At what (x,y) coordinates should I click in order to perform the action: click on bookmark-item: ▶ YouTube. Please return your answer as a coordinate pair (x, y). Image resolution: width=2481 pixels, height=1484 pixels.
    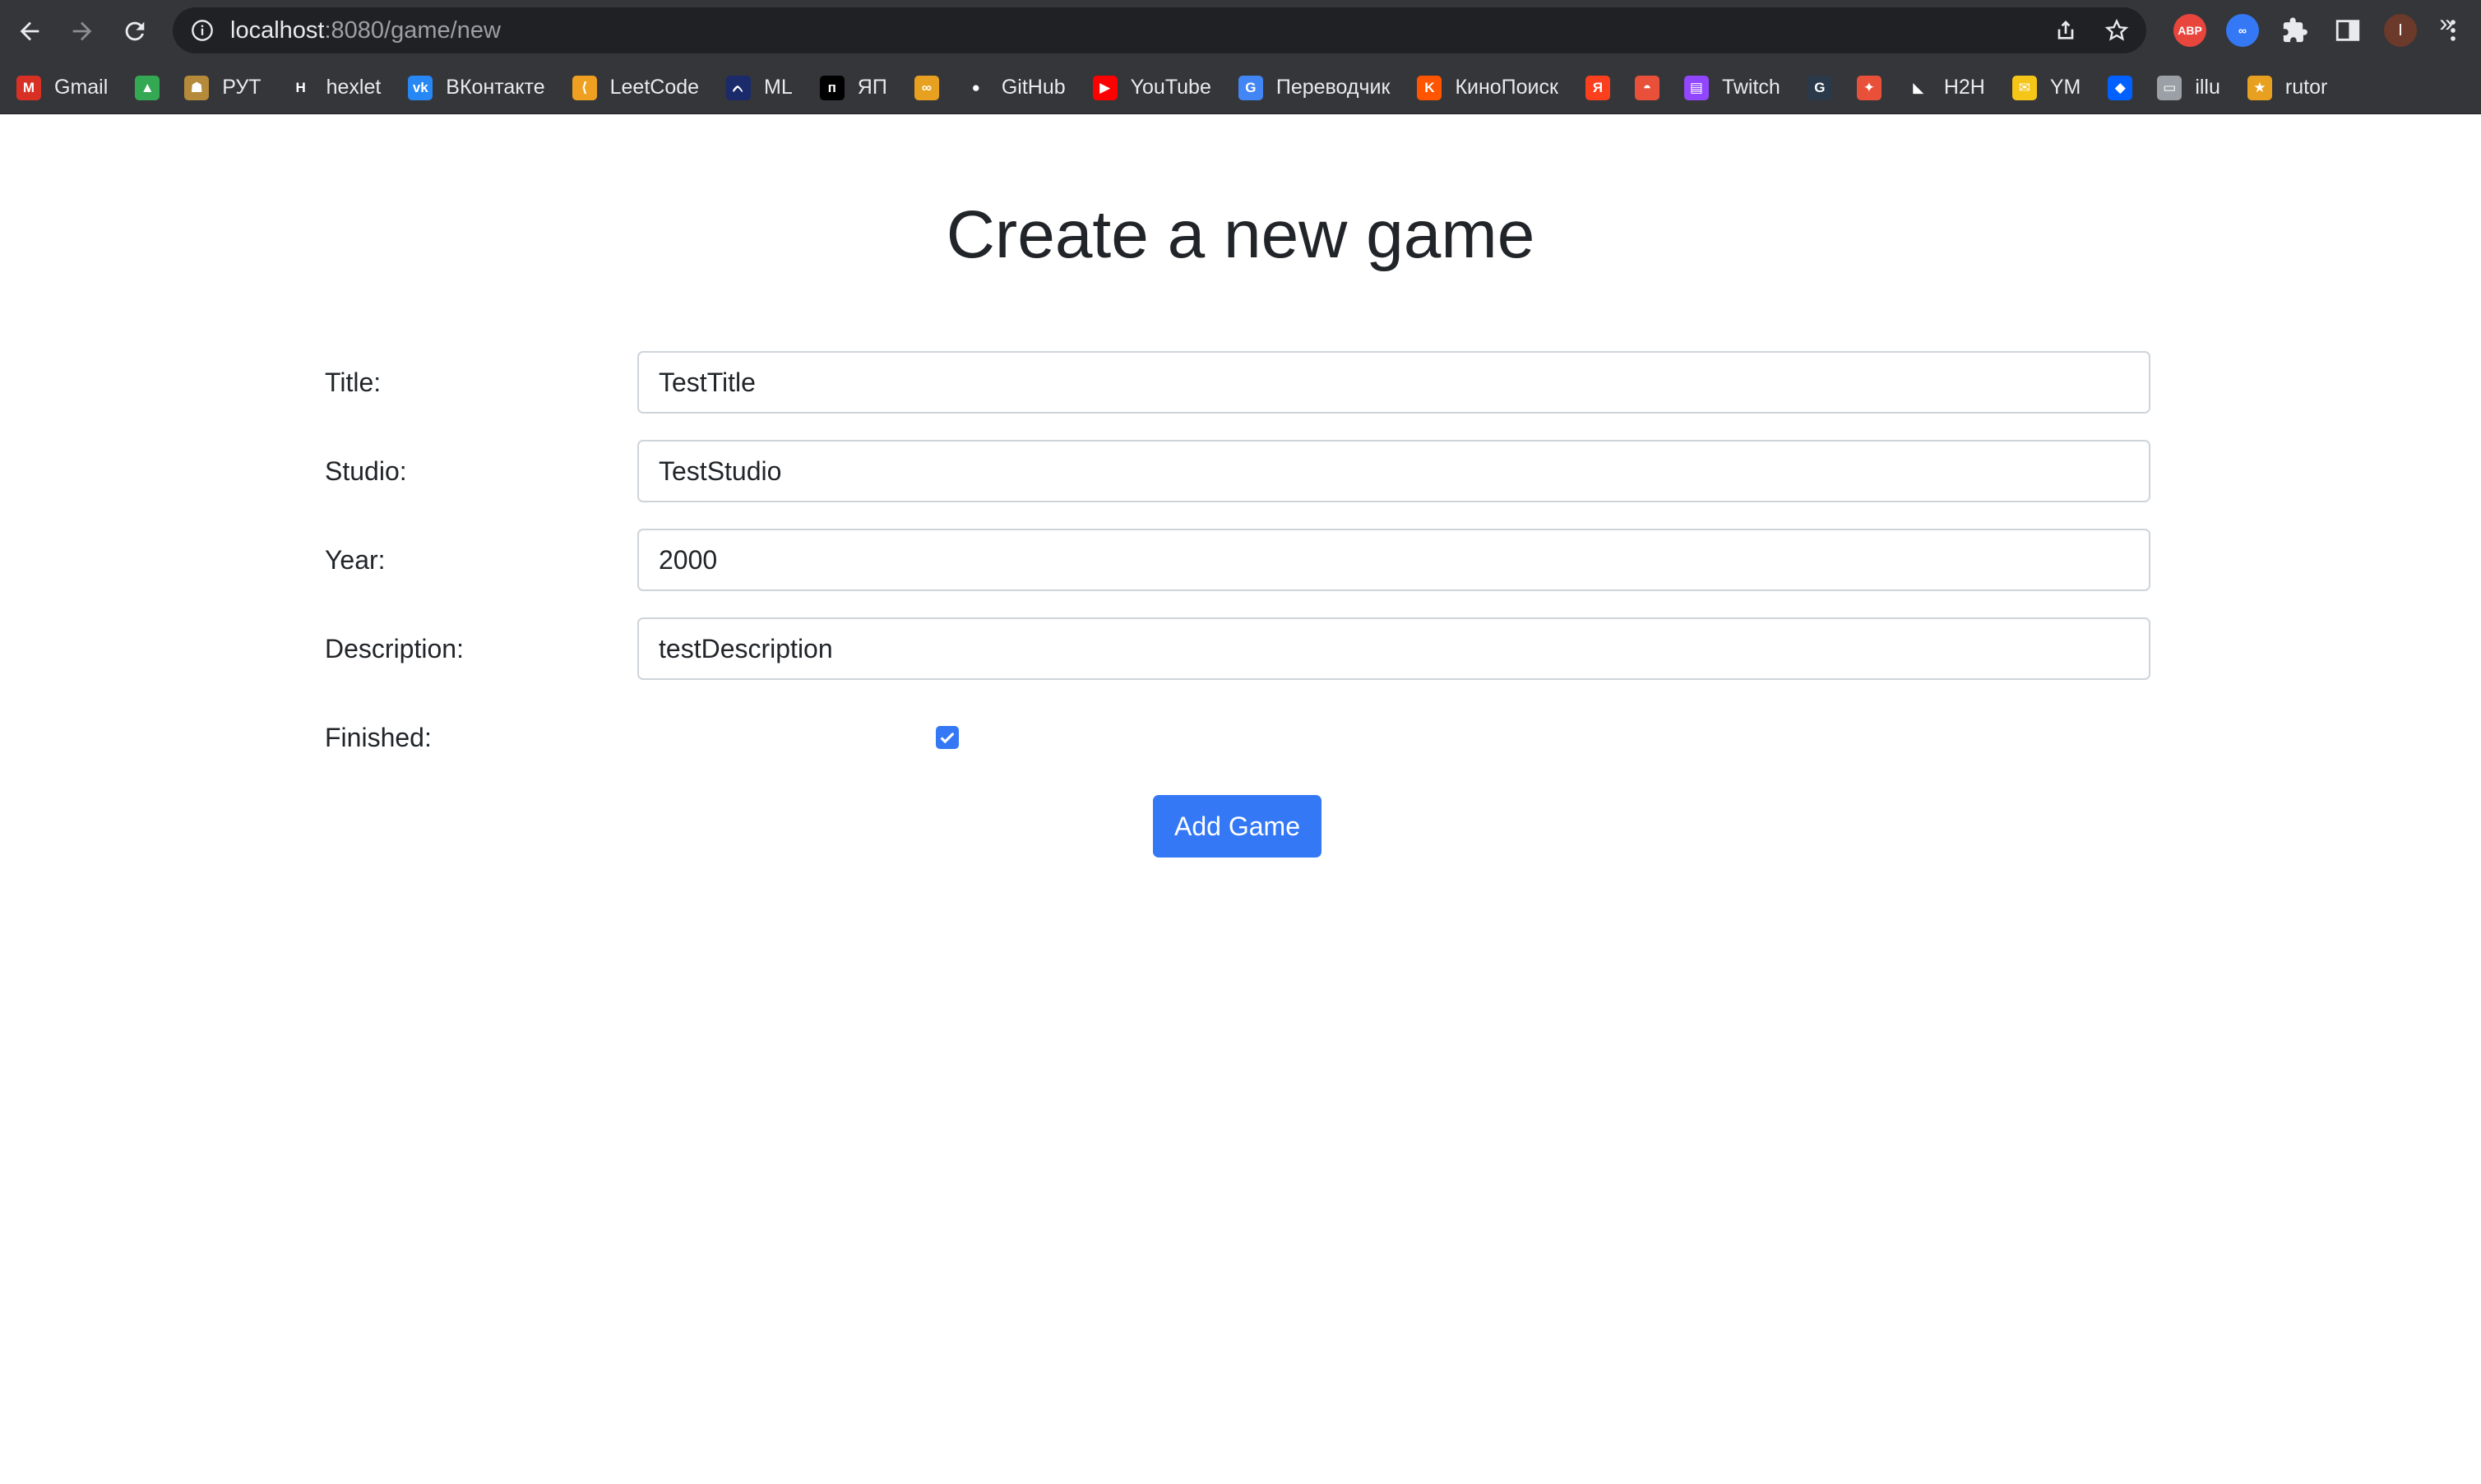
    Looking at the image, I should click on (1151, 88).